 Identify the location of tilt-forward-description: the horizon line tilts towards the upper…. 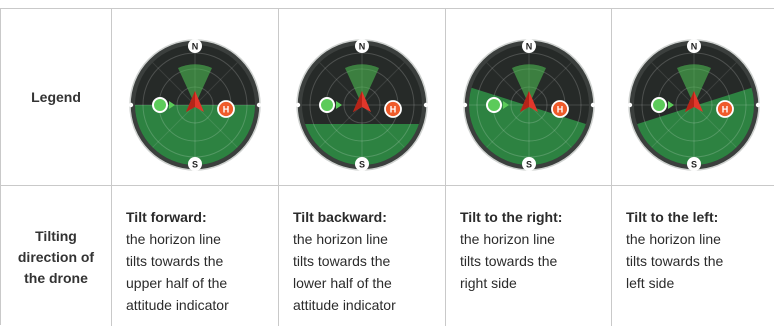
(177, 272).